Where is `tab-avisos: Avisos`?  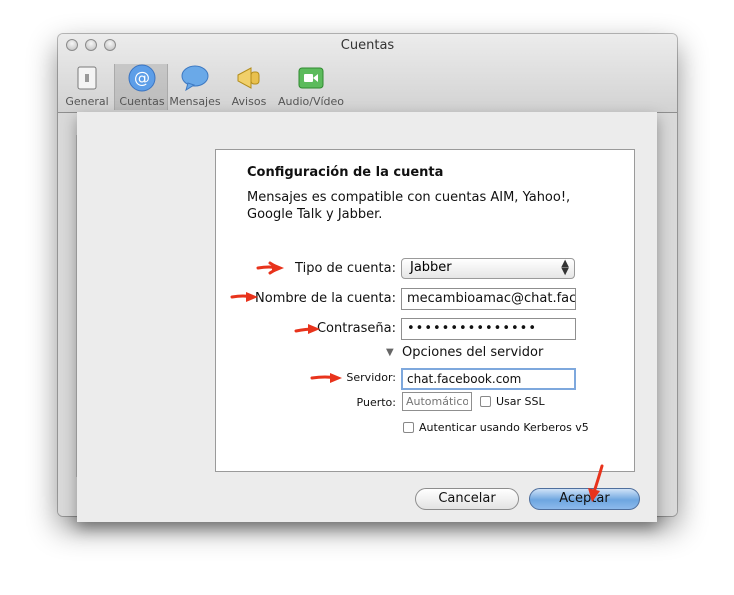 tab-avisos: Avisos is located at coordinates (249, 87).